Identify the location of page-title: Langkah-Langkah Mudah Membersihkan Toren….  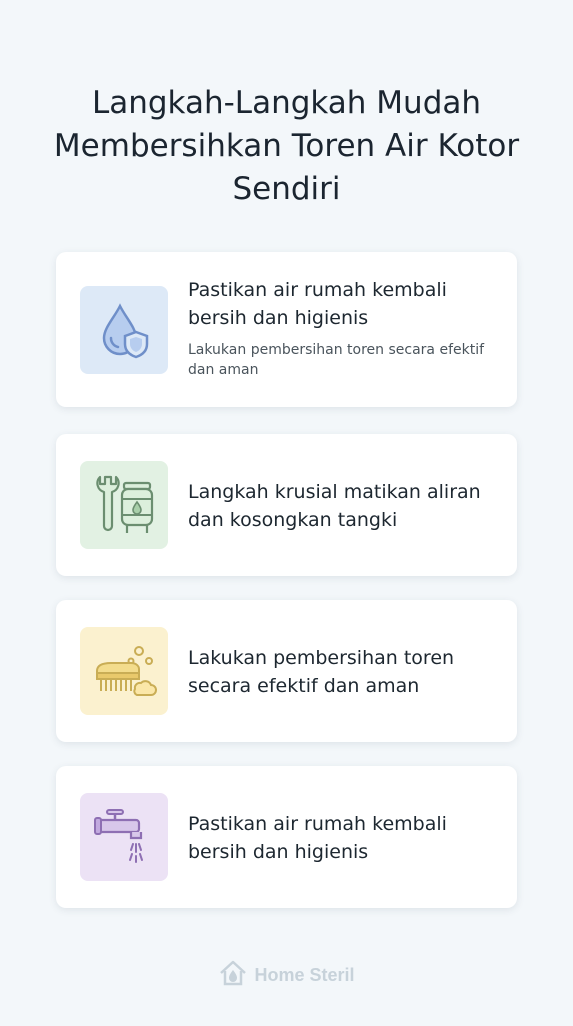
(286, 146).